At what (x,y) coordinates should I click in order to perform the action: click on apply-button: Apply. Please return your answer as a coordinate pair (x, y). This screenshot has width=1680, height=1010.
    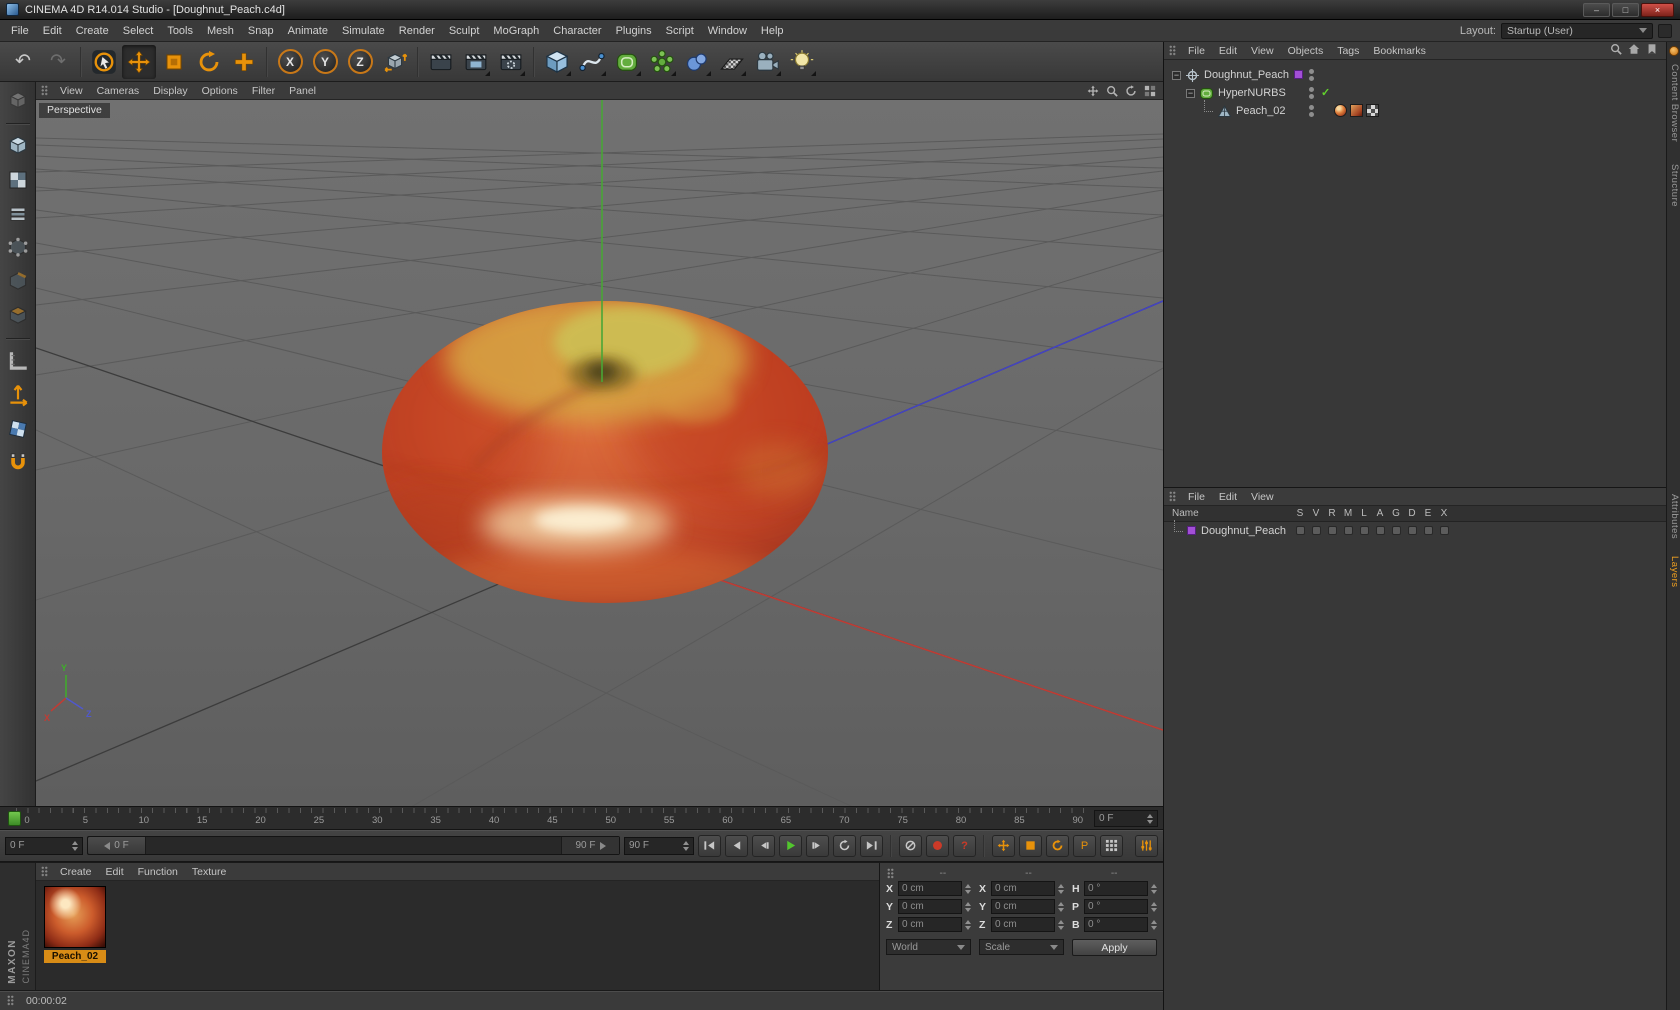
    Looking at the image, I should click on (1114, 947).